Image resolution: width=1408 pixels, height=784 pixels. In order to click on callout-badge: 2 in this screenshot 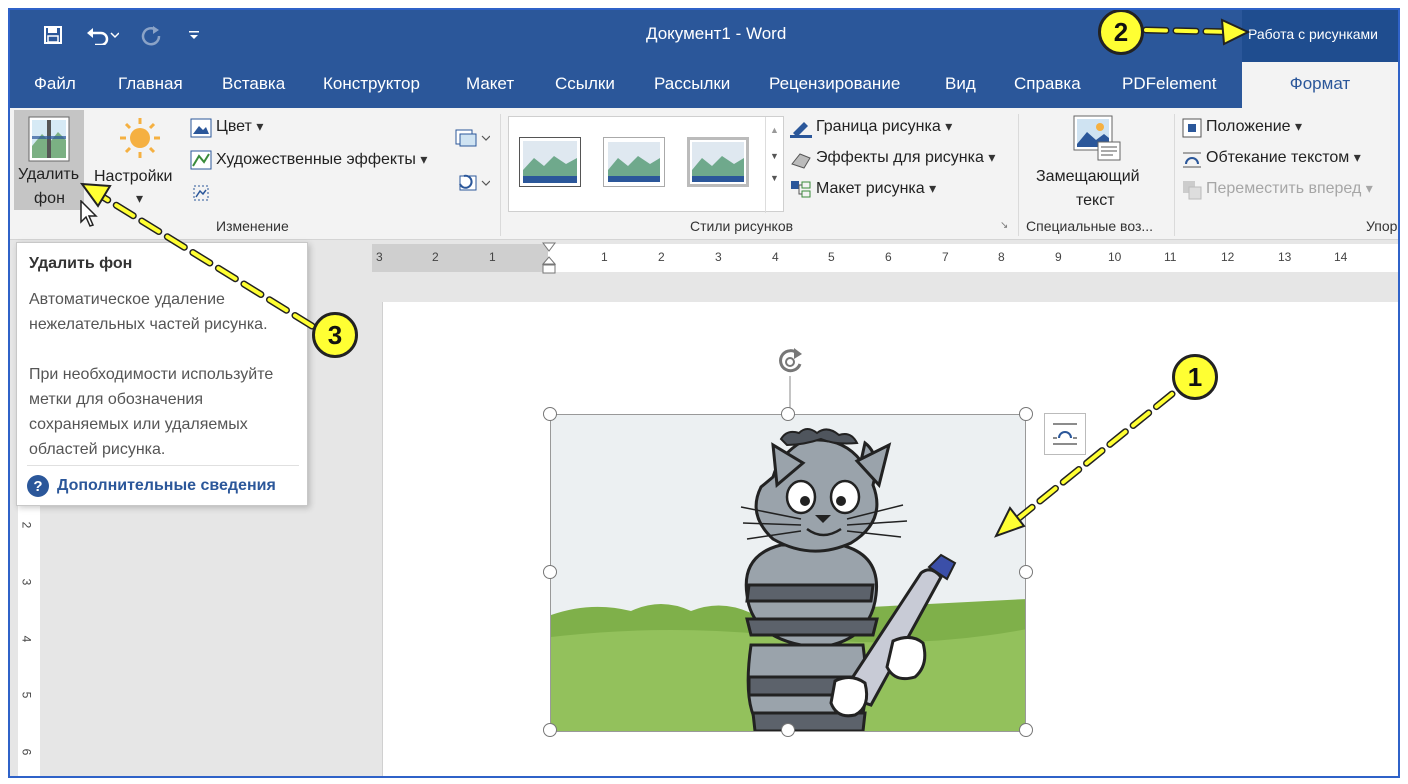, I will do `click(1121, 32)`.